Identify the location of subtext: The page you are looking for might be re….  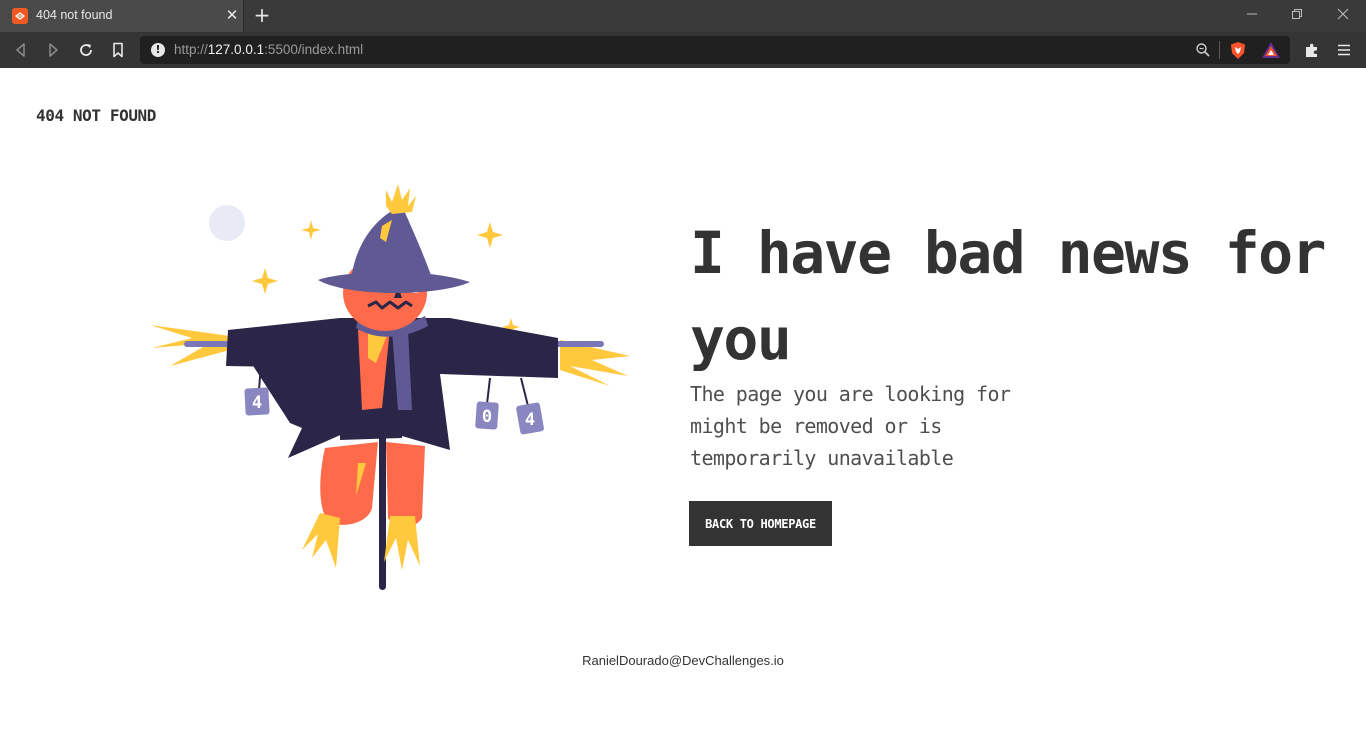
(850, 426).